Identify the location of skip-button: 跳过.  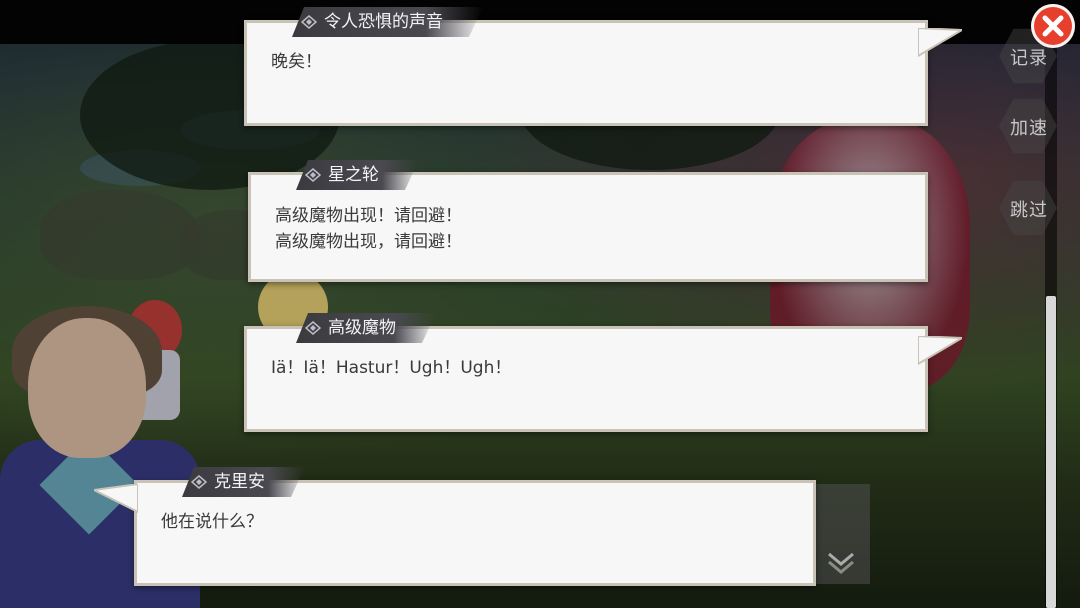
(1029, 209).